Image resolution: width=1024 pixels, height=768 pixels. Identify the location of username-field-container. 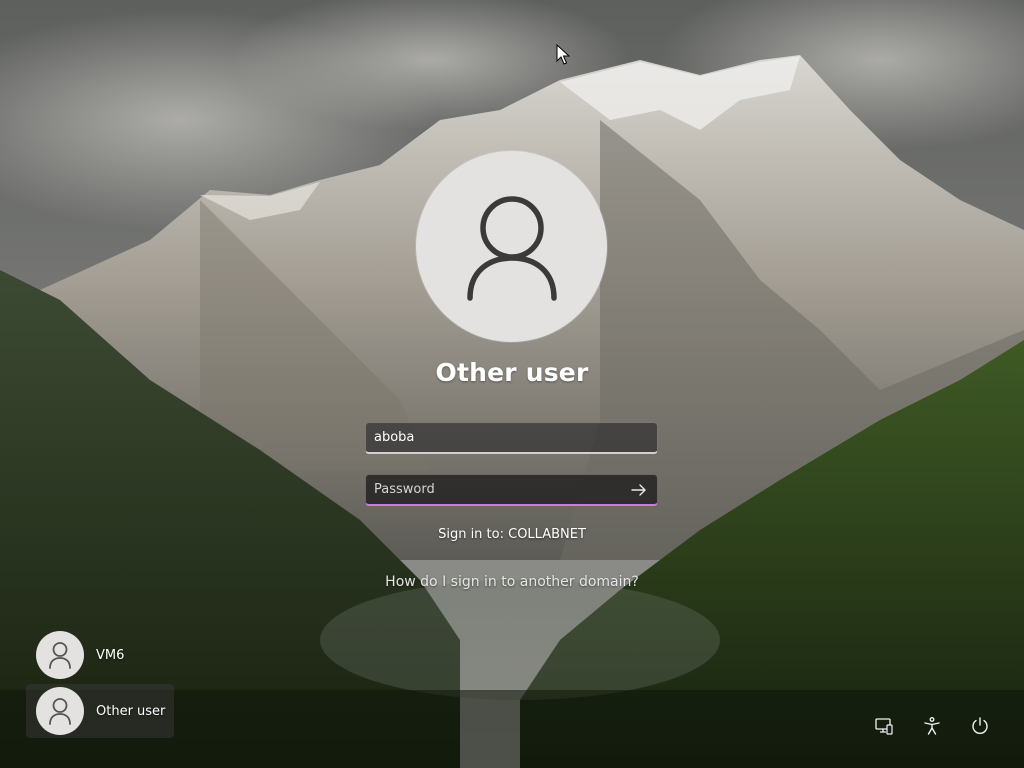
(511, 438).